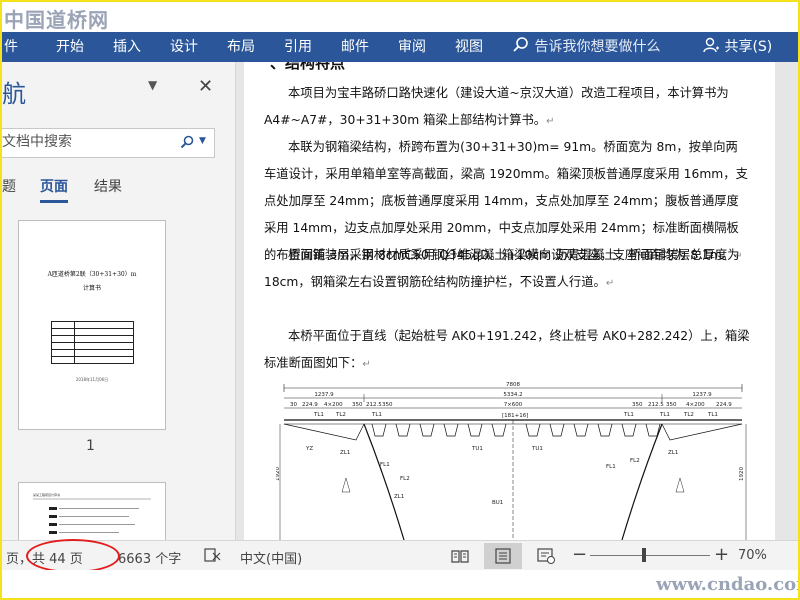  What do you see at coordinates (412, 46) in the screenshot?
I see `tab-review: 审阅` at bounding box center [412, 46].